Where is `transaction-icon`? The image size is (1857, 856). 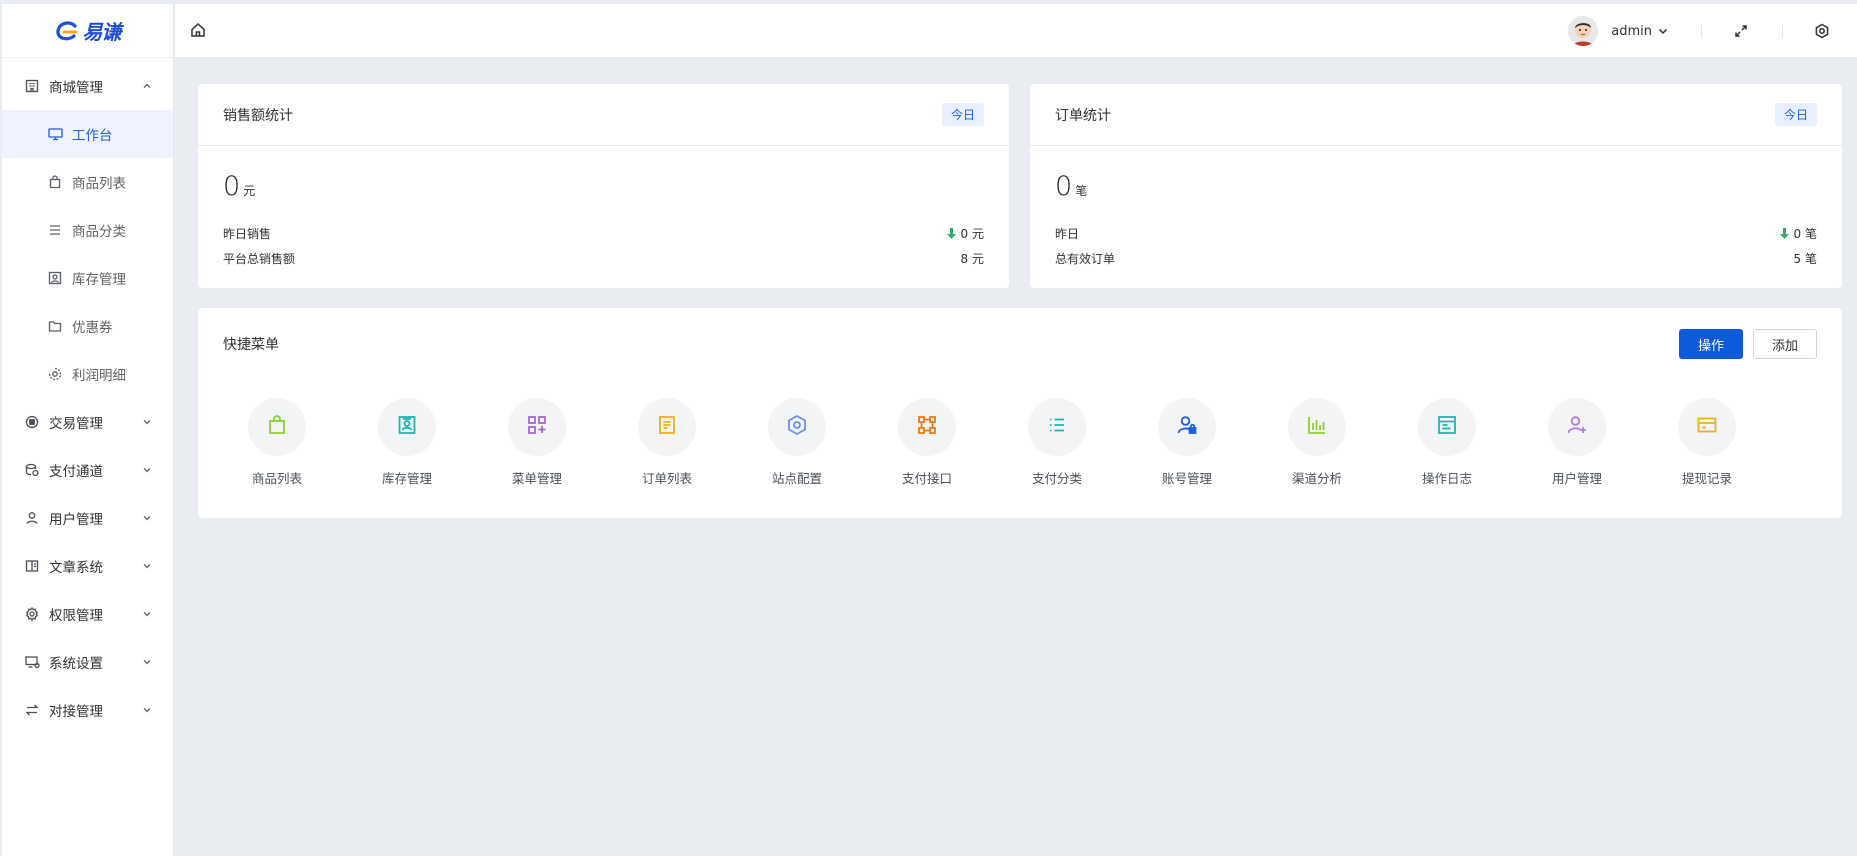 transaction-icon is located at coordinates (32, 422).